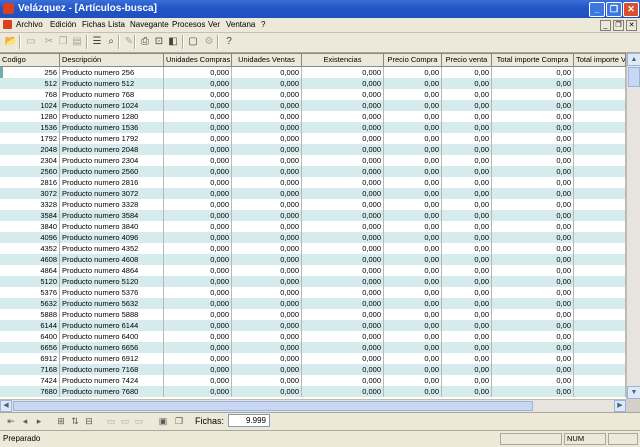 This screenshot has height=447, width=640. Describe the element at coordinates (112, 149) in the screenshot. I see `cell-descripcion: Producto numero 2048` at that location.